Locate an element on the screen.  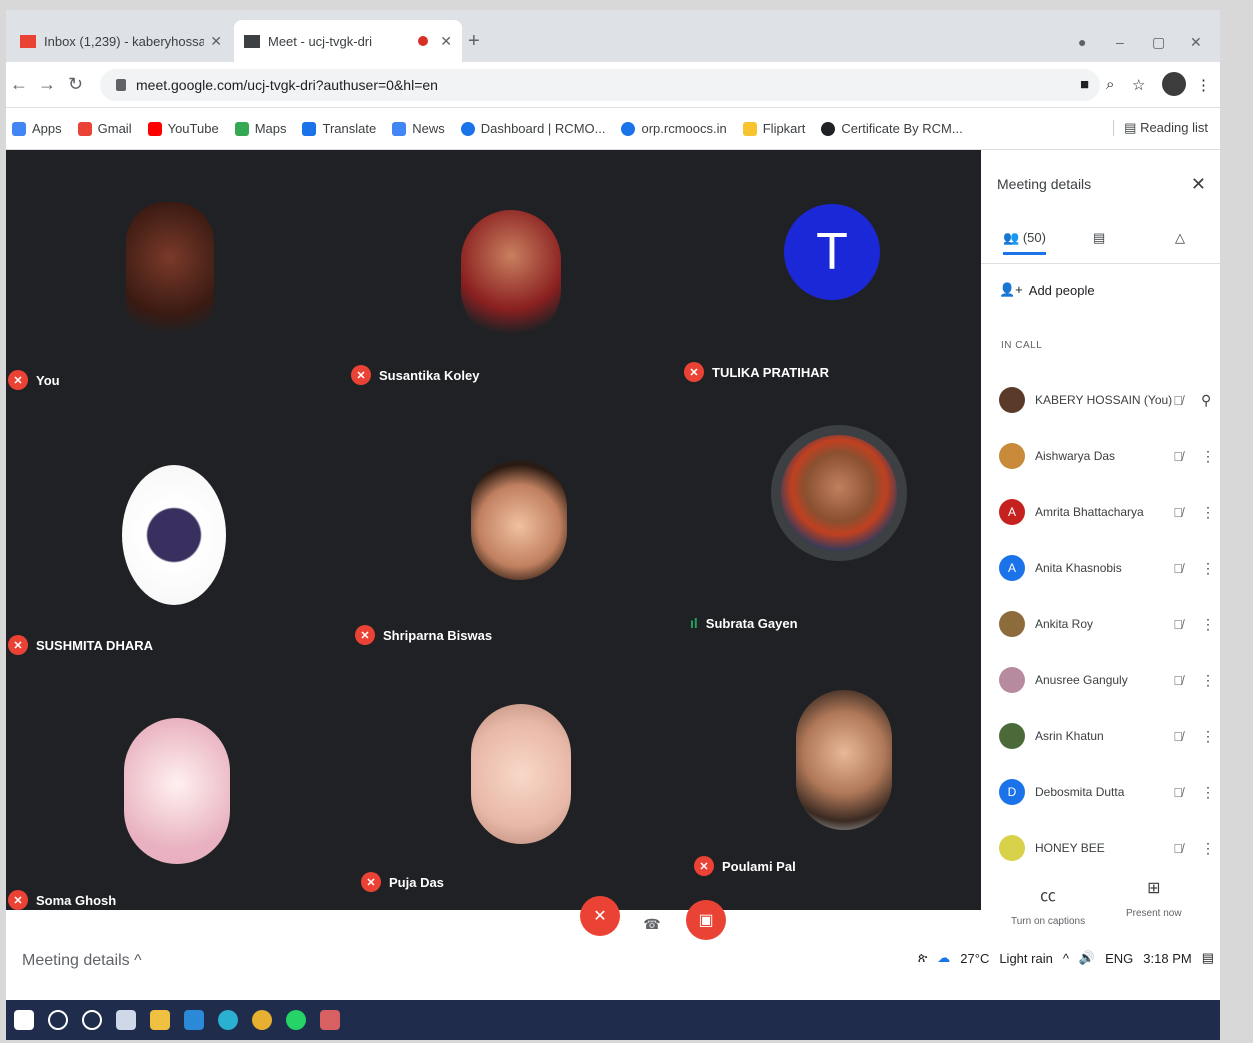
tab-title: Meet - ucj-tvgk-dri is located at coordinates (320, 41).